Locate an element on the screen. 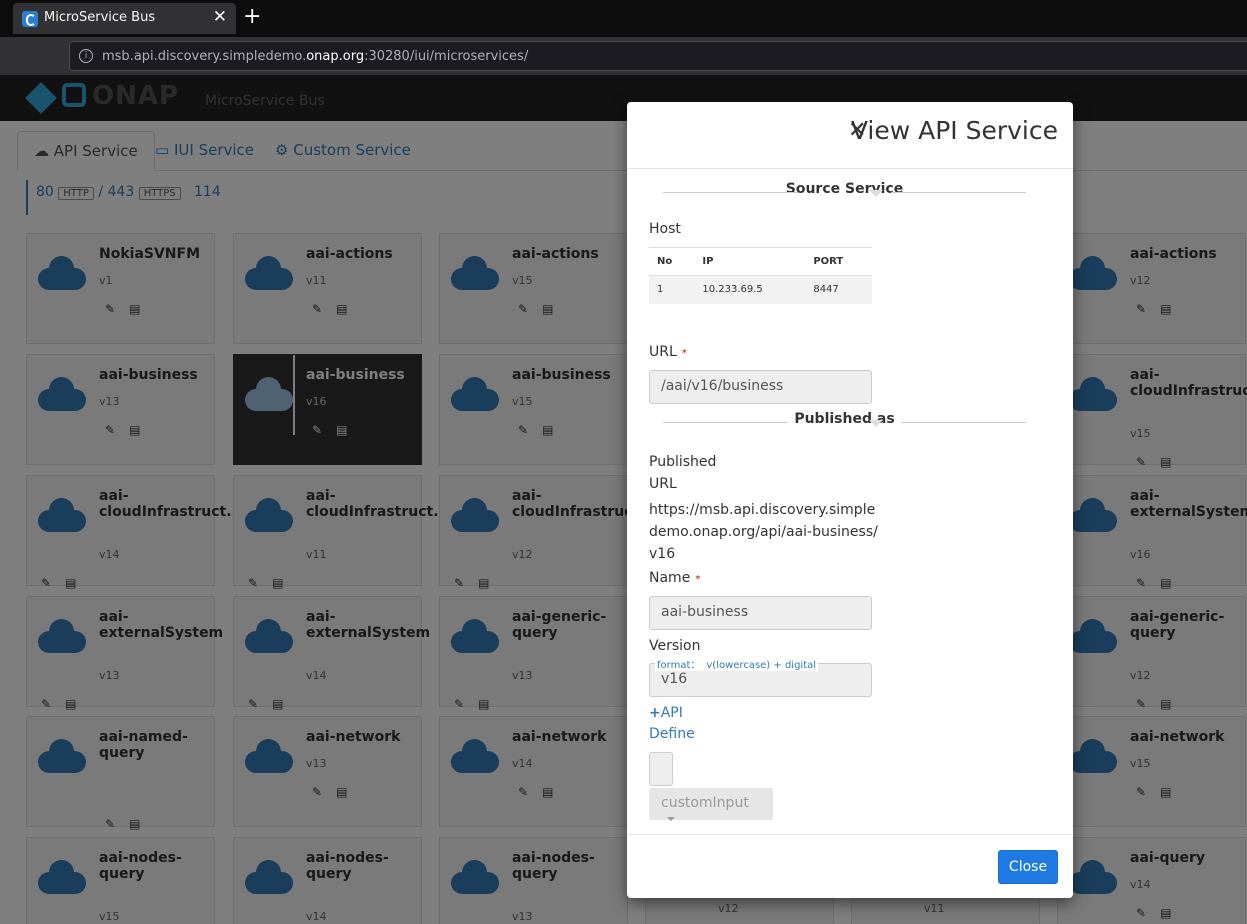  api-define-input is located at coordinates (661, 769).